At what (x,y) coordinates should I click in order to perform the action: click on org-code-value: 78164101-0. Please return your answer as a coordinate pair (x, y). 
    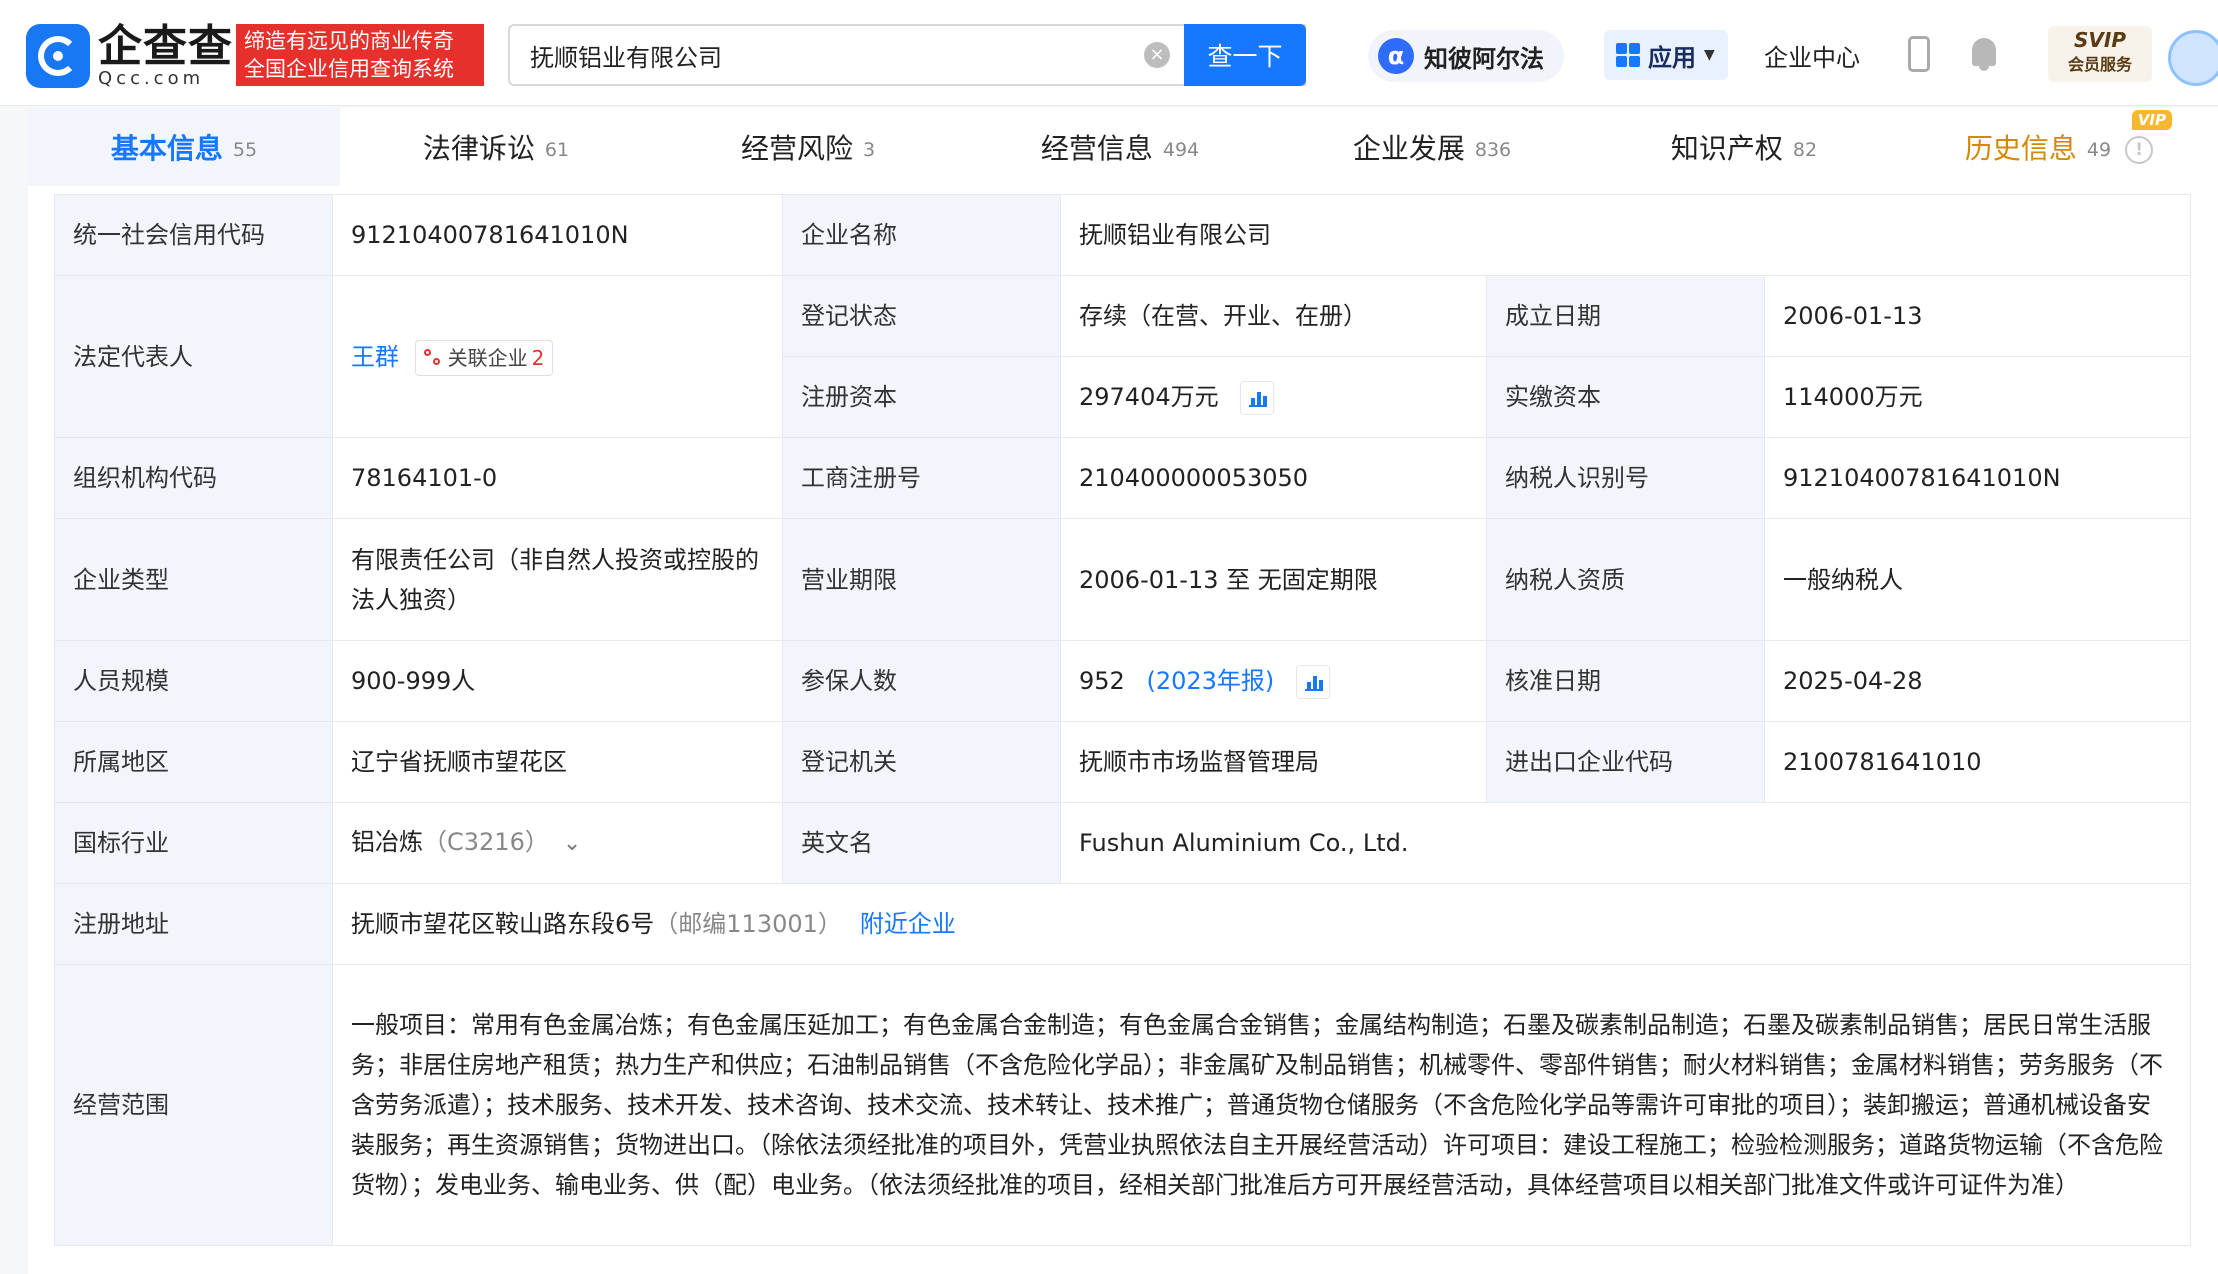
    Looking at the image, I should click on (557, 478).